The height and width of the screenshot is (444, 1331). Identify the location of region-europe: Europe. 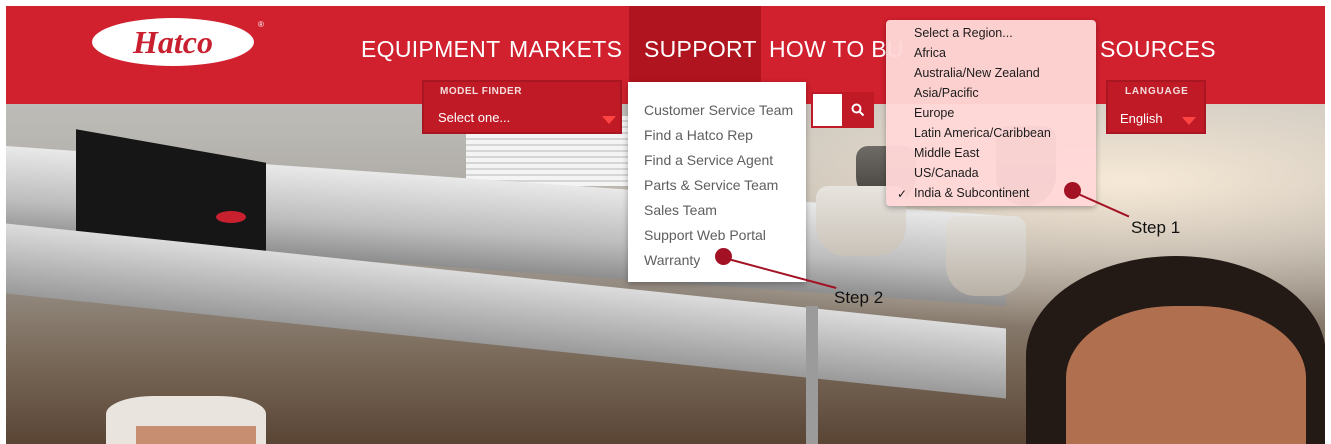
(934, 113).